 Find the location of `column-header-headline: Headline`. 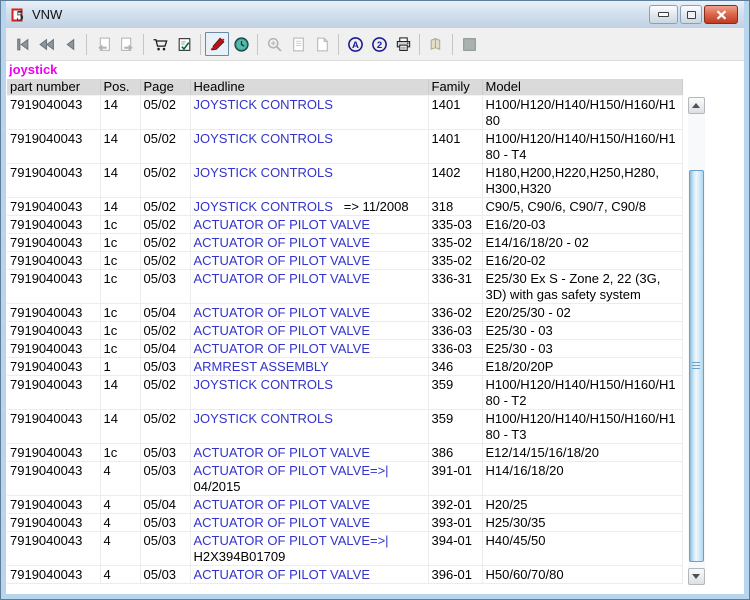

column-header-headline: Headline is located at coordinates (309, 87).